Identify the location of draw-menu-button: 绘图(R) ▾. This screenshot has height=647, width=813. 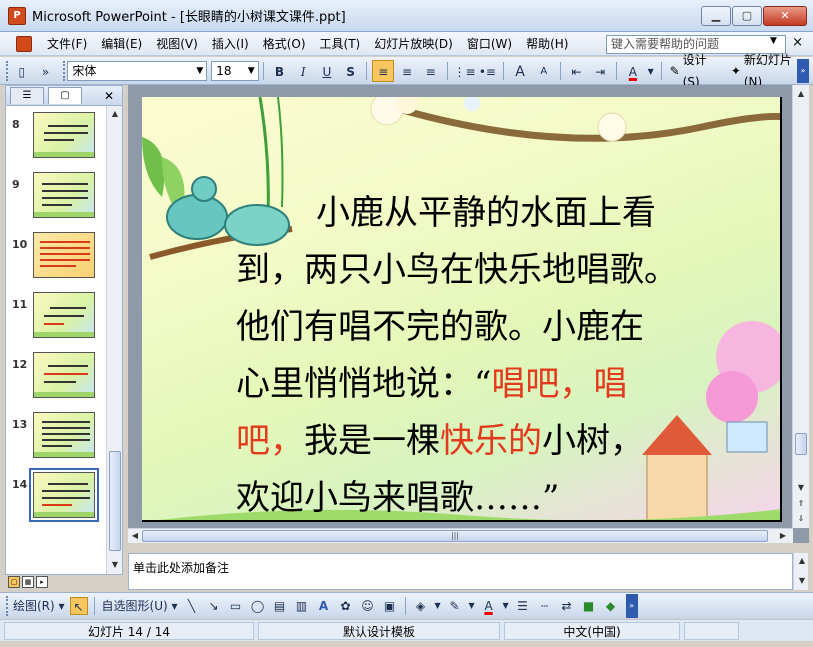
(39, 606).